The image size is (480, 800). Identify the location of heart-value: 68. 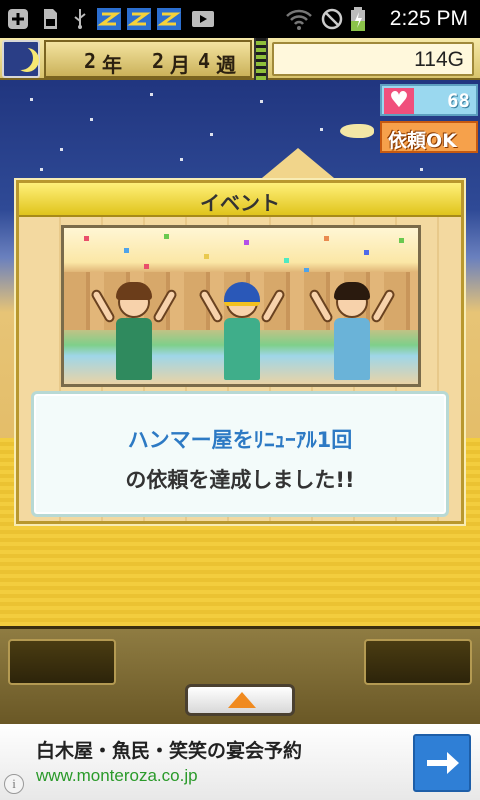
(458, 101).